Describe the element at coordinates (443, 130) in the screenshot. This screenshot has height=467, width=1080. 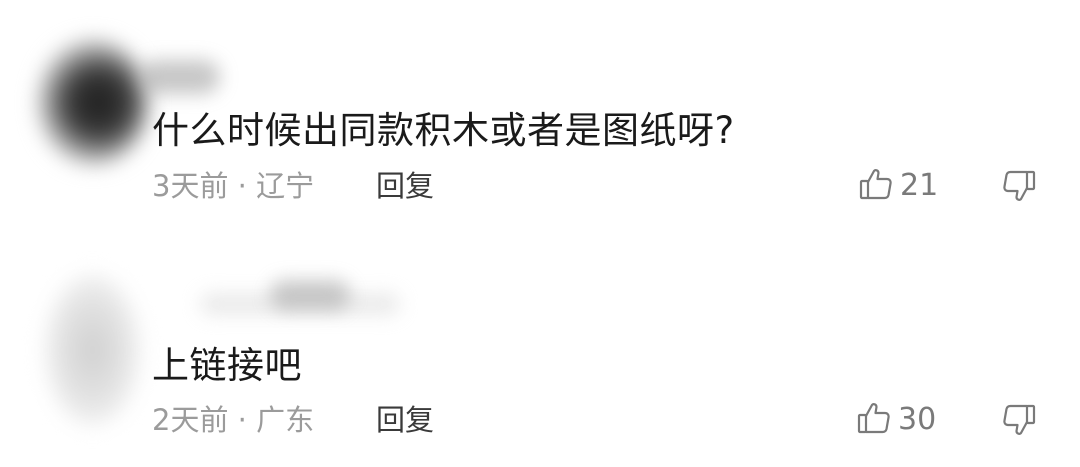
I see `comment-text: 什么时候出同款积木或者是图纸呀?` at that location.